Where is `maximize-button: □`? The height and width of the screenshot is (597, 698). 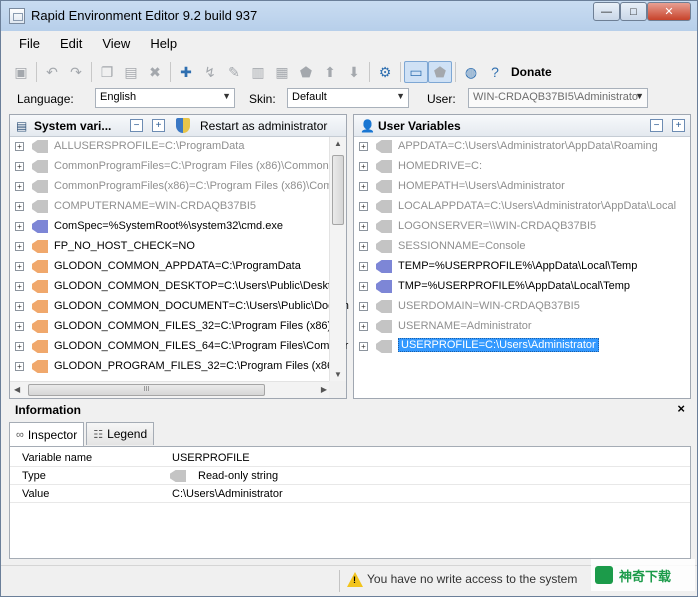 maximize-button: □ is located at coordinates (633, 11).